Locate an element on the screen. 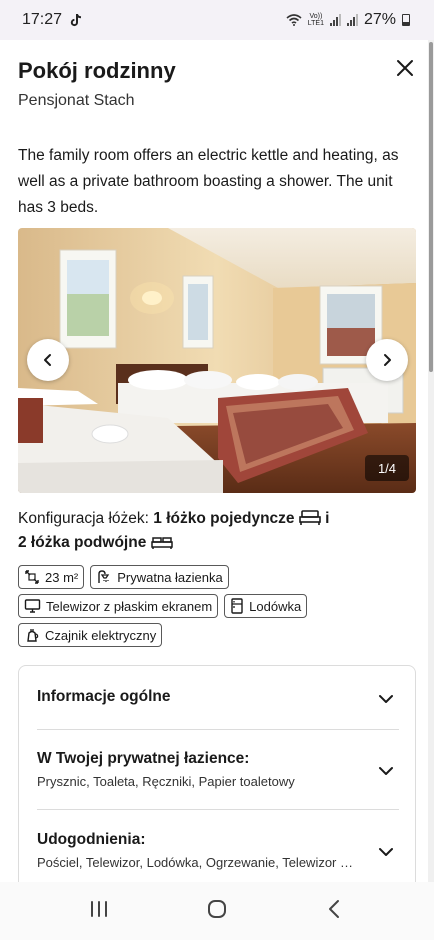  section-general-info: Informacje ogólne is located at coordinates (218, 700).